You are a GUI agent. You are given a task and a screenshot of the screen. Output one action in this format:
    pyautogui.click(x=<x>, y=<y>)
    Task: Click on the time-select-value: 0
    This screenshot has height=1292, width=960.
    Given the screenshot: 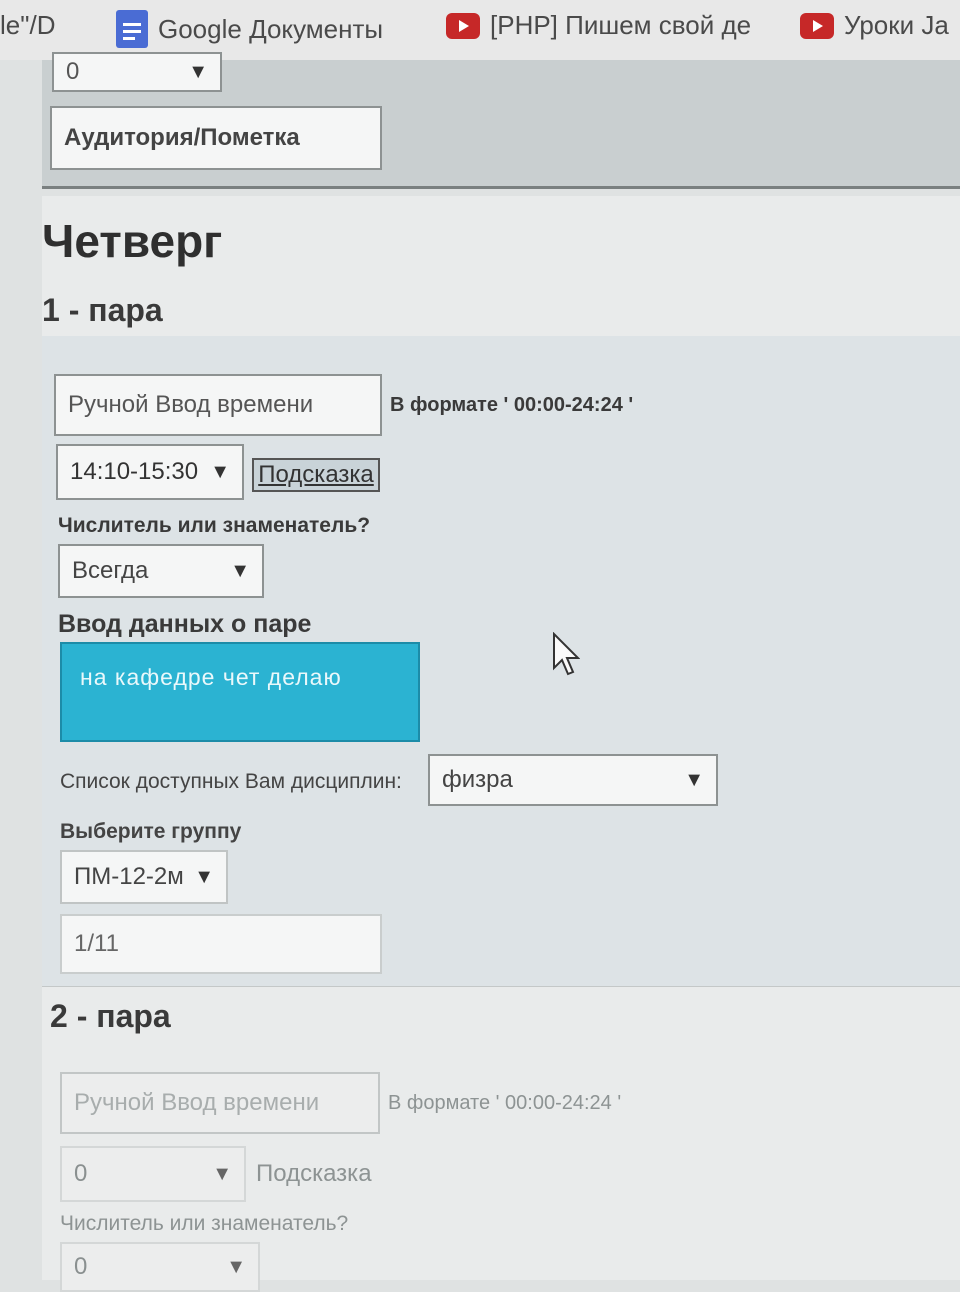 What is the action you would take?
    pyautogui.click(x=81, y=1173)
    